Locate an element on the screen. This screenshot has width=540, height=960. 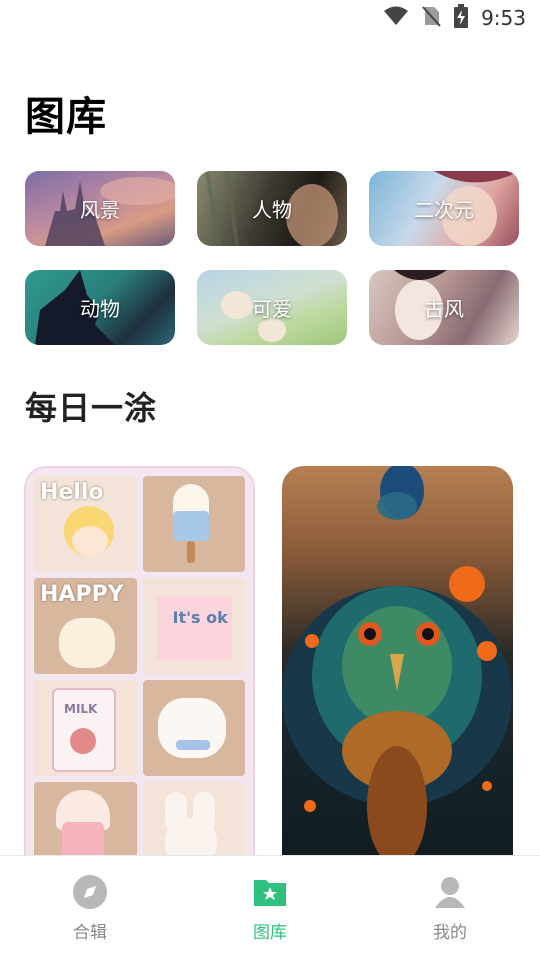
category-label: 风景 is located at coordinates (100, 210).